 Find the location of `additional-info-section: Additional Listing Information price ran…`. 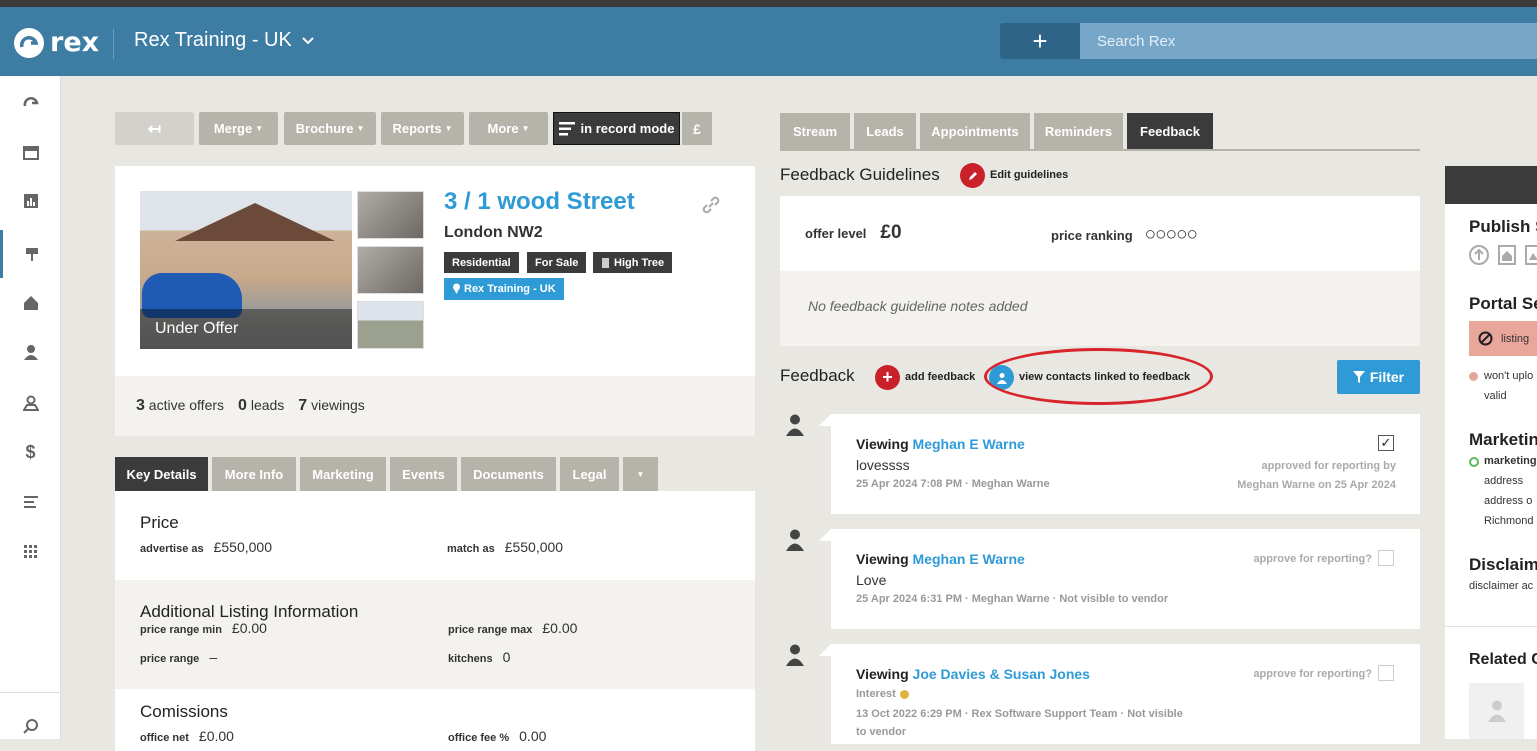

additional-info-section: Additional Listing Information price ran… is located at coordinates (435, 634).